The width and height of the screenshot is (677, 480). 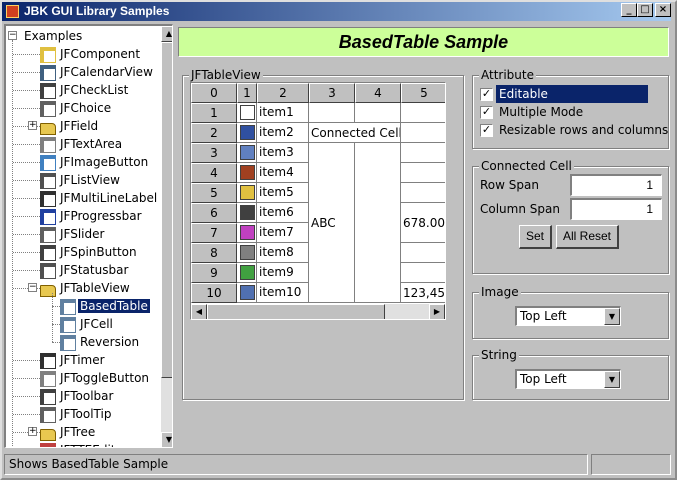 What do you see at coordinates (85, 270) in the screenshot?
I see `tree-item-jfstatusbar: JFStatusbar` at bounding box center [85, 270].